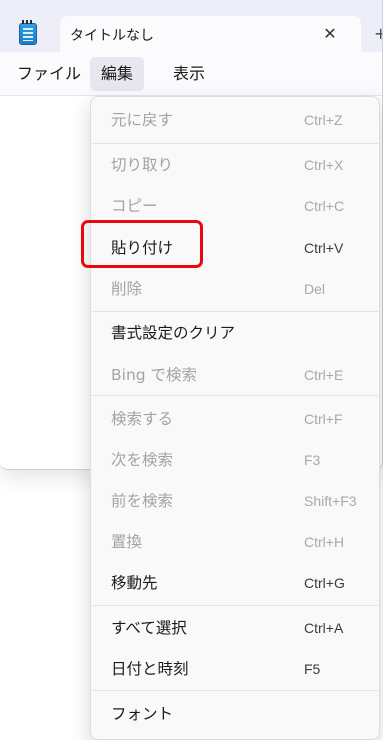 The height and width of the screenshot is (740, 383). I want to click on tab-title: タイトルなし, so click(112, 36).